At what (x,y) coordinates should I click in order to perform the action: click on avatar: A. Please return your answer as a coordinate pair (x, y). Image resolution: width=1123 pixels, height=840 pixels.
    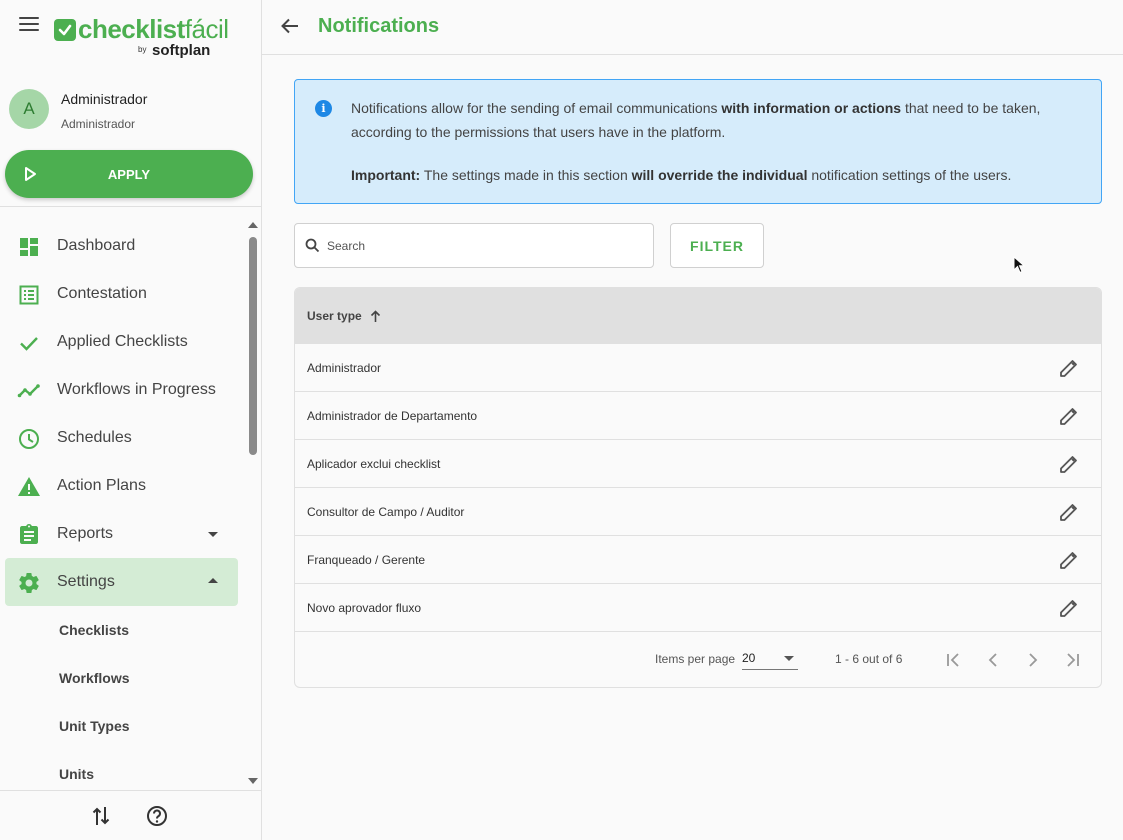
    Looking at the image, I should click on (29, 109).